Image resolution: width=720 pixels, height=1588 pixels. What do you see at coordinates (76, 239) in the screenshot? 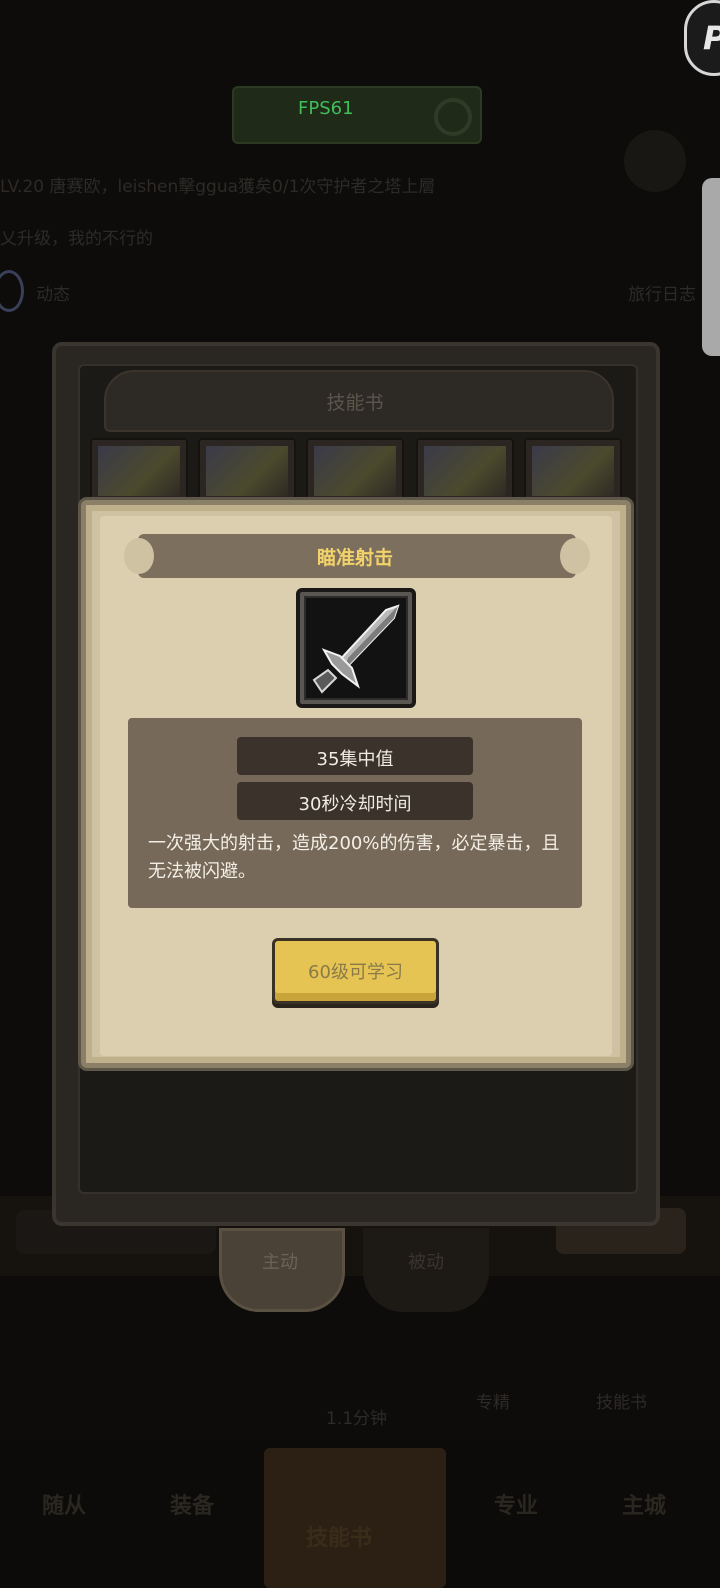
I see `chat-line-2: 乂升级，我的不行的` at bounding box center [76, 239].